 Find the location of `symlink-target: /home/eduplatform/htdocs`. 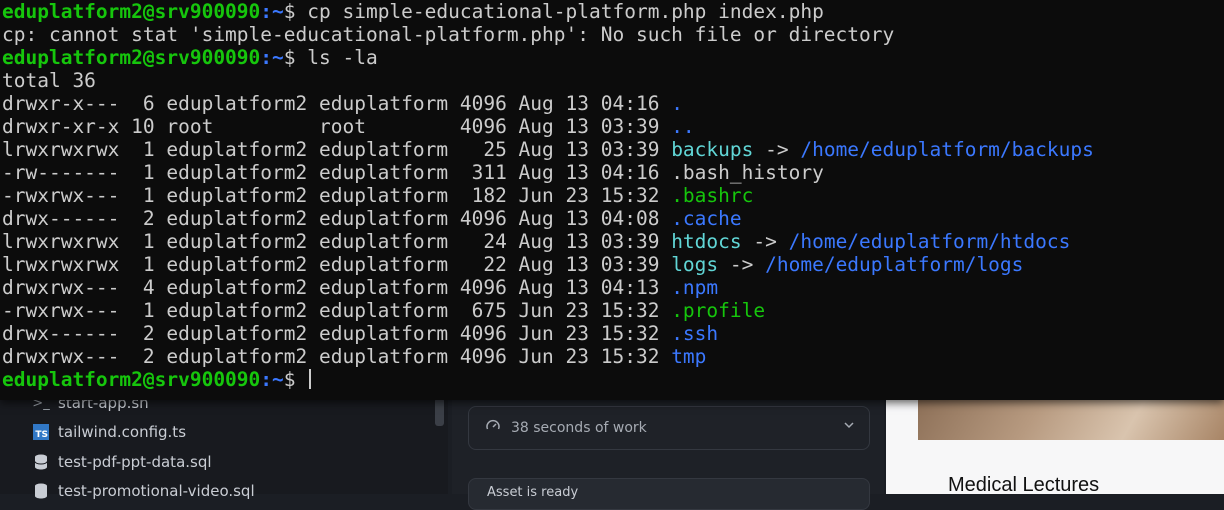

symlink-target: /home/eduplatform/htdocs is located at coordinates (929, 241).